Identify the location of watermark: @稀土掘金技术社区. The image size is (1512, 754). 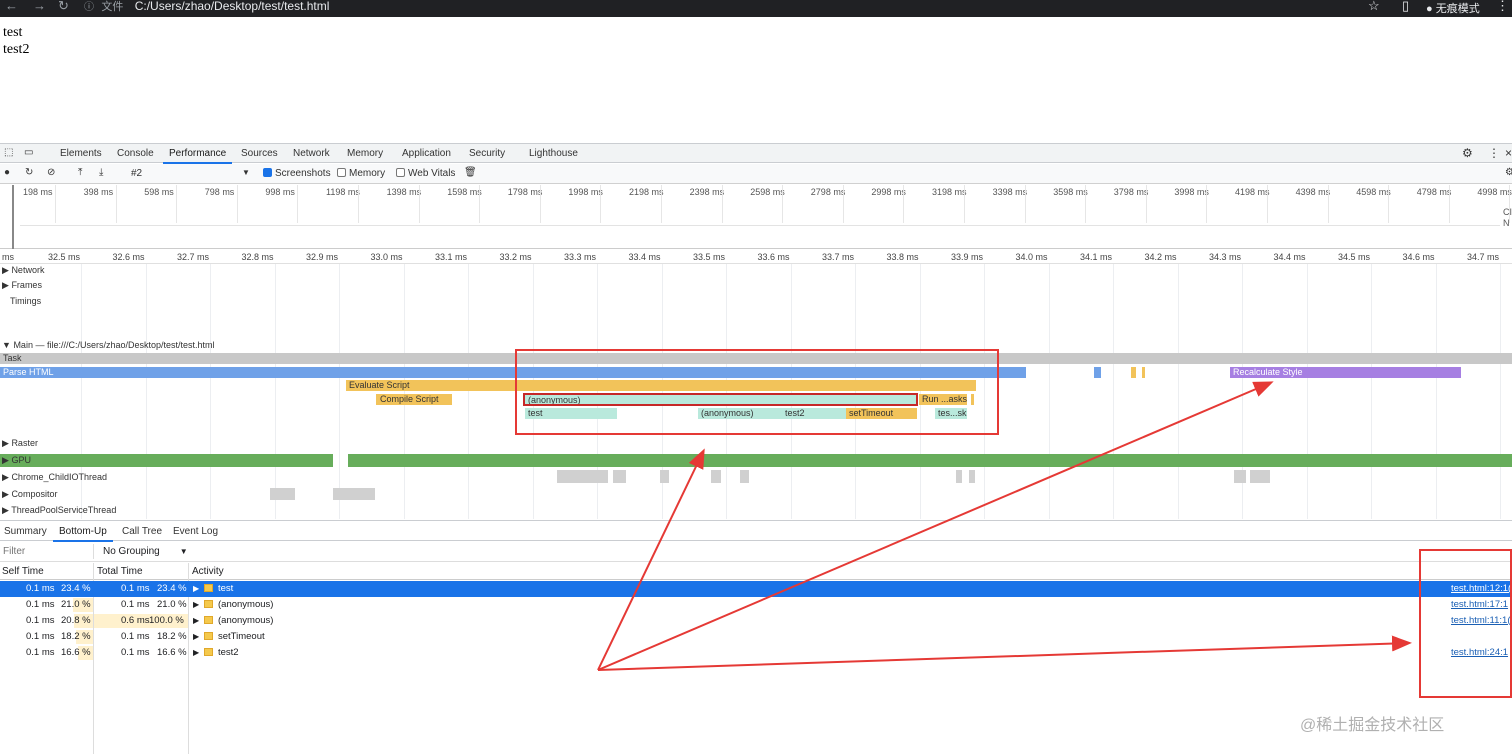
(1372, 725).